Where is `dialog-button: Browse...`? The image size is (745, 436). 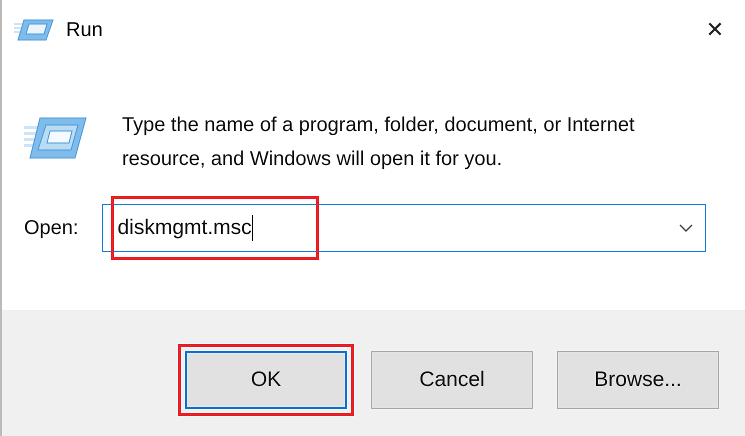
dialog-button: Browse... is located at coordinates (638, 380).